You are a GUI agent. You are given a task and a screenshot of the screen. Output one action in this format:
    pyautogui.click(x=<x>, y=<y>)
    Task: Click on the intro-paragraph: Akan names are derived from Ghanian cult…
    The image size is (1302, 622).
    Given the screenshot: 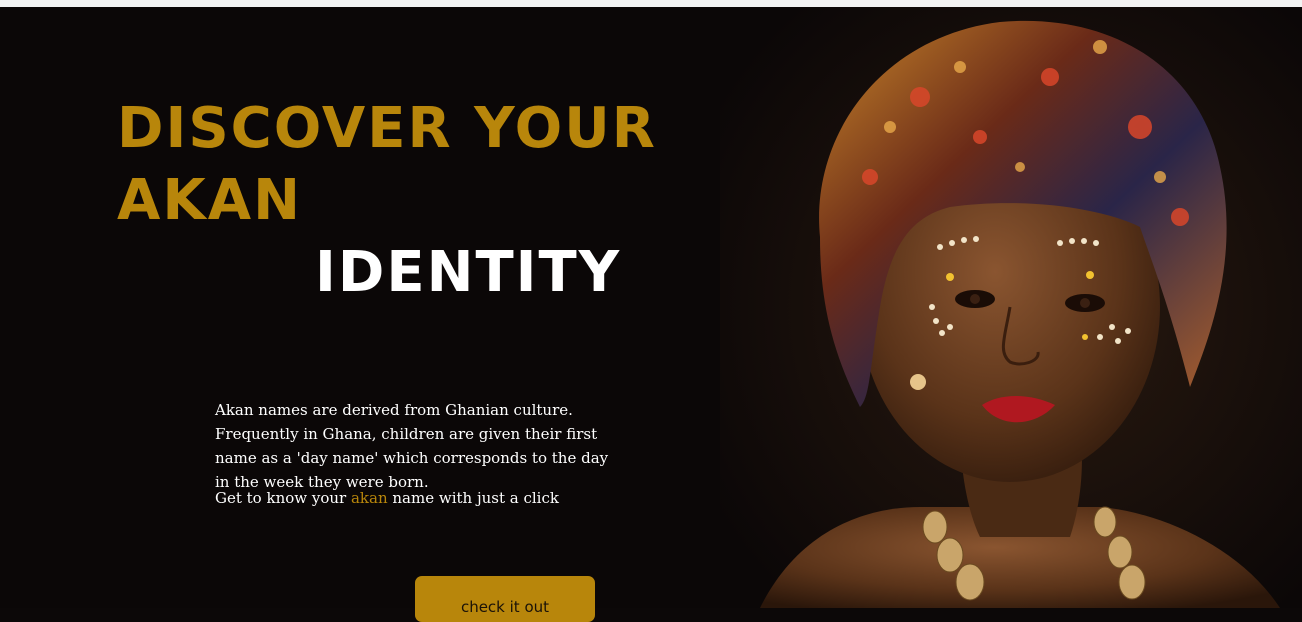 What is the action you would take?
    pyautogui.click(x=412, y=446)
    